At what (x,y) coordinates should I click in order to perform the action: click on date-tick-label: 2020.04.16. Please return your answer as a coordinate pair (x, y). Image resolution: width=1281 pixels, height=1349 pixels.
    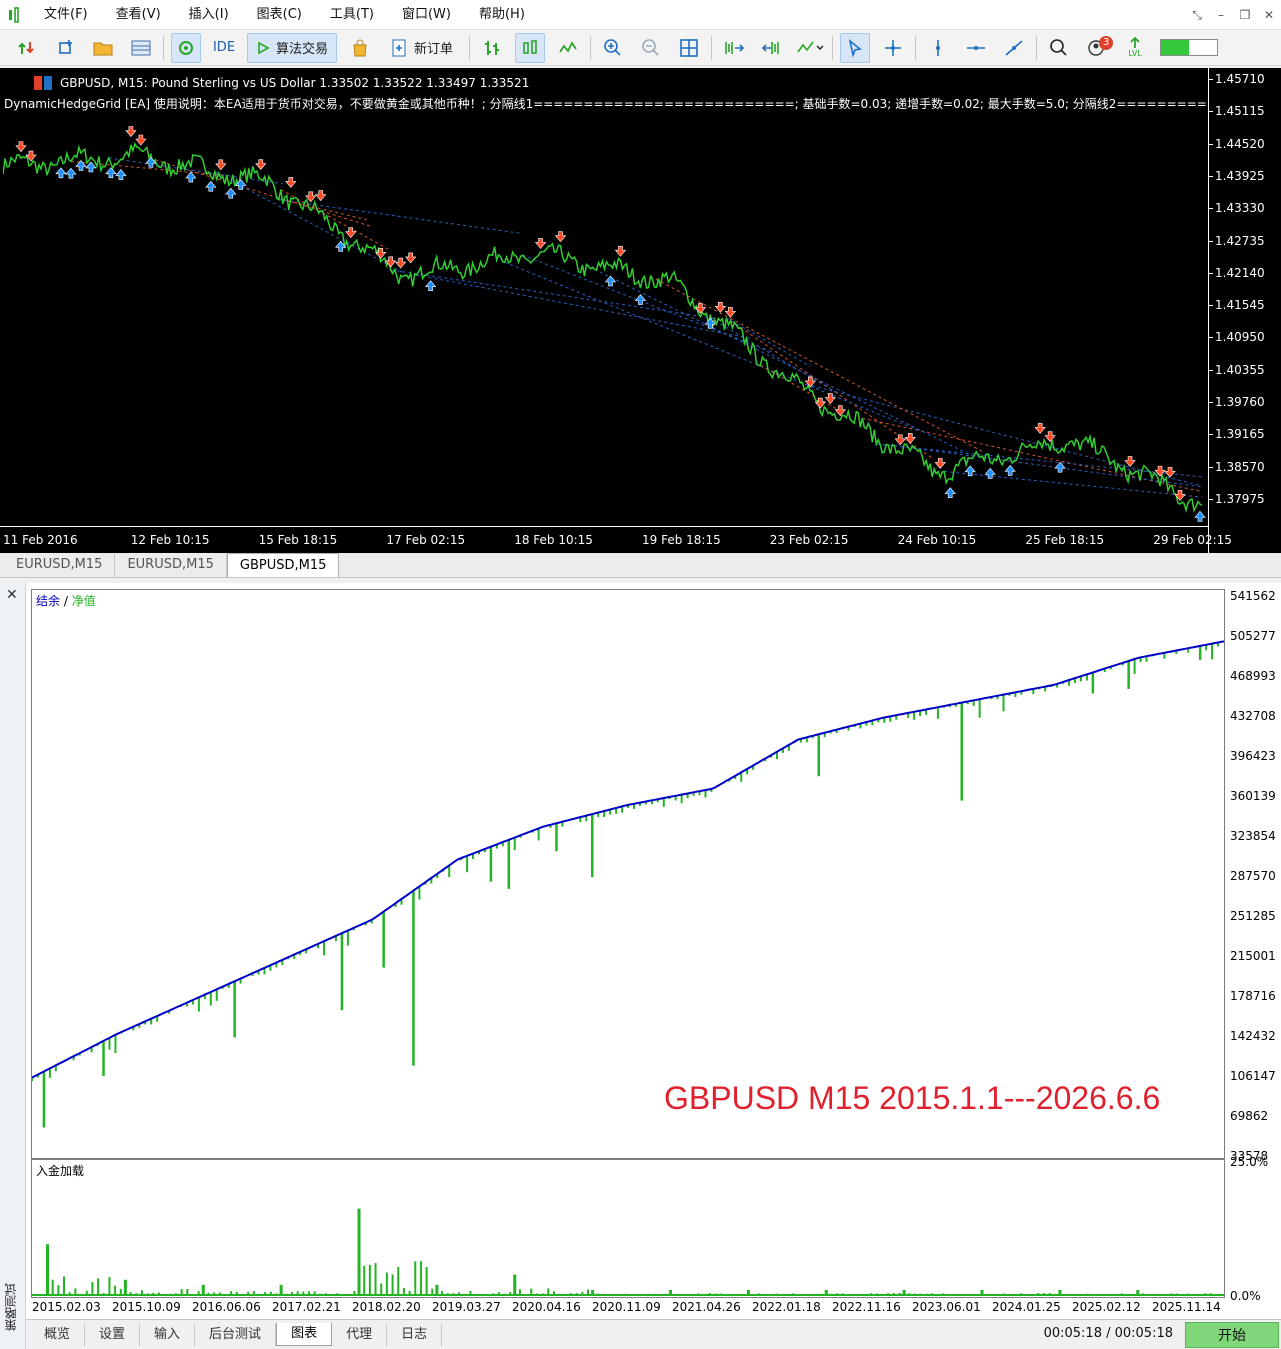
    Looking at the image, I should click on (546, 1307).